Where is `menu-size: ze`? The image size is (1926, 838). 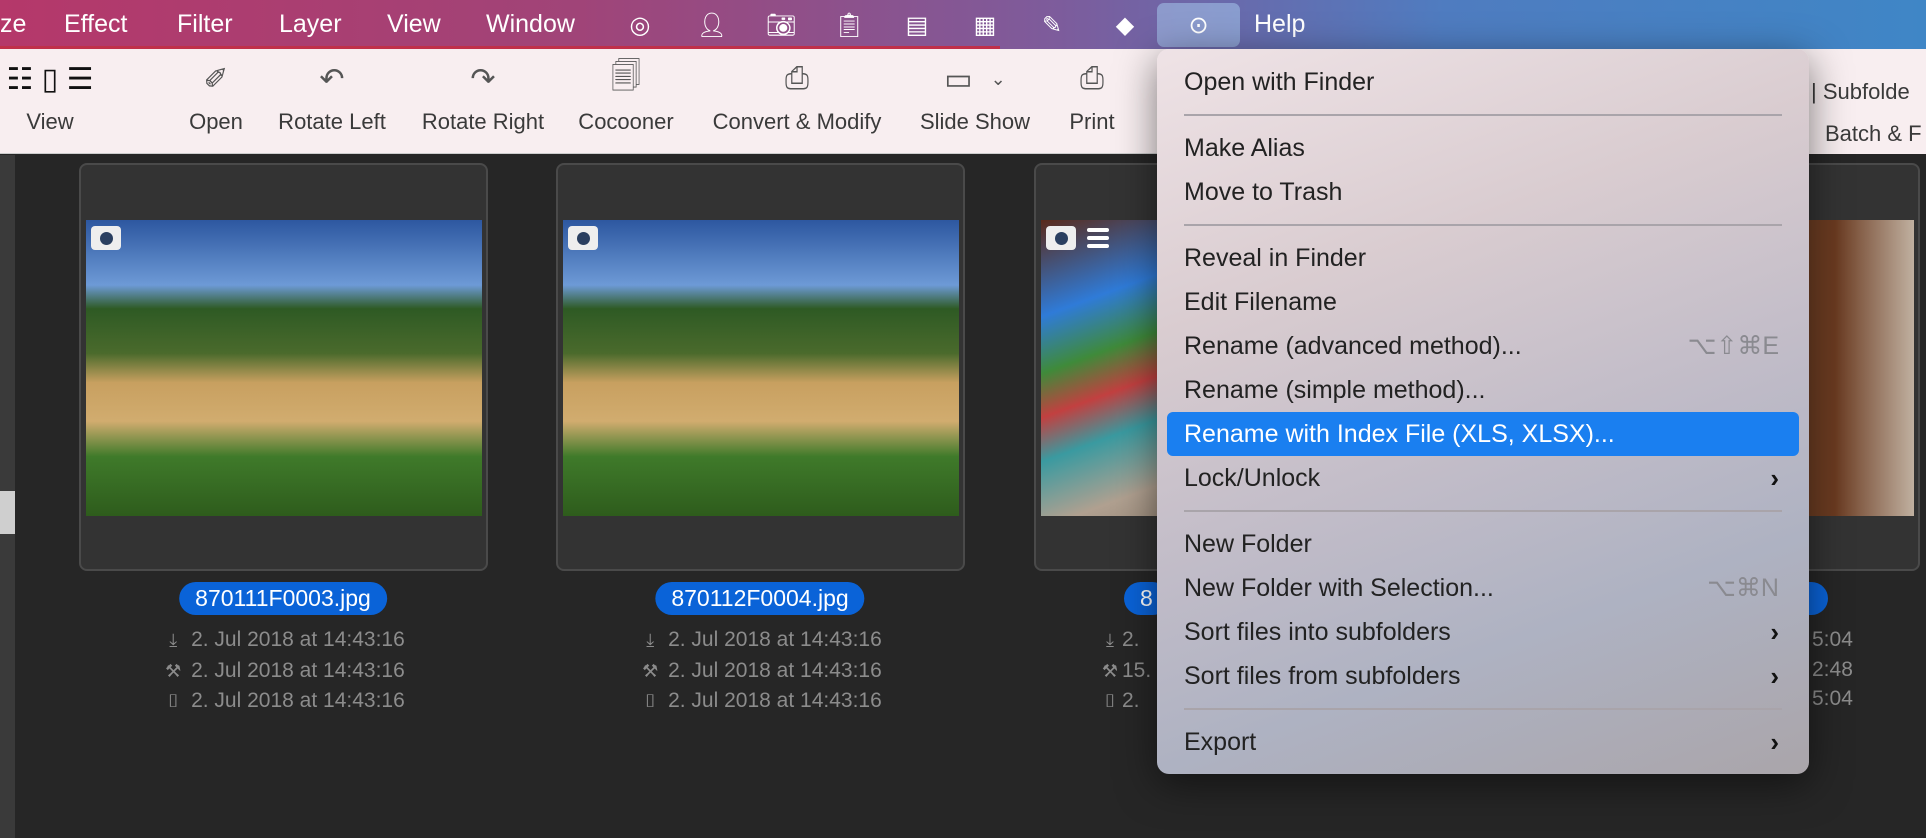 menu-size: ze is located at coordinates (13, 24).